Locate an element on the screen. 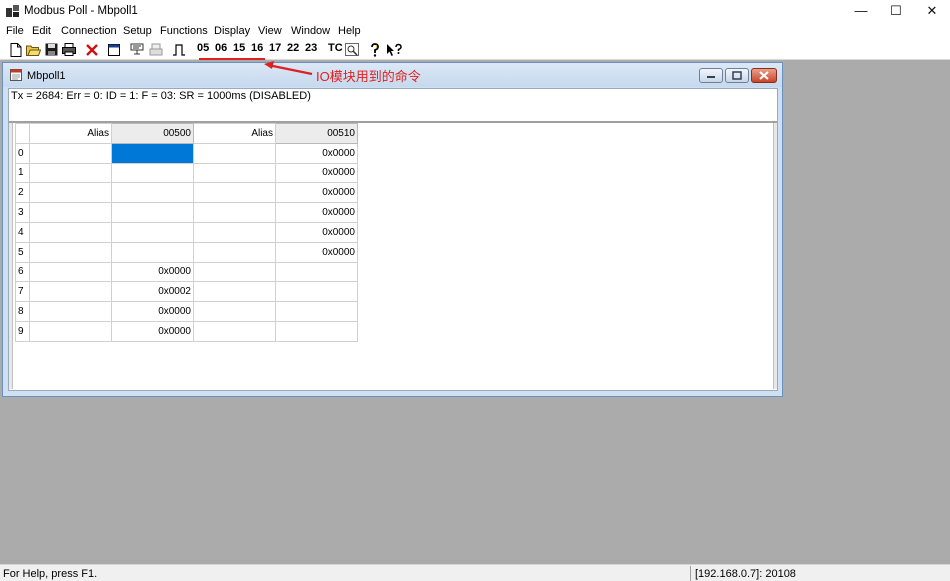  table-row: 4 0x0000 is located at coordinates (186, 232).